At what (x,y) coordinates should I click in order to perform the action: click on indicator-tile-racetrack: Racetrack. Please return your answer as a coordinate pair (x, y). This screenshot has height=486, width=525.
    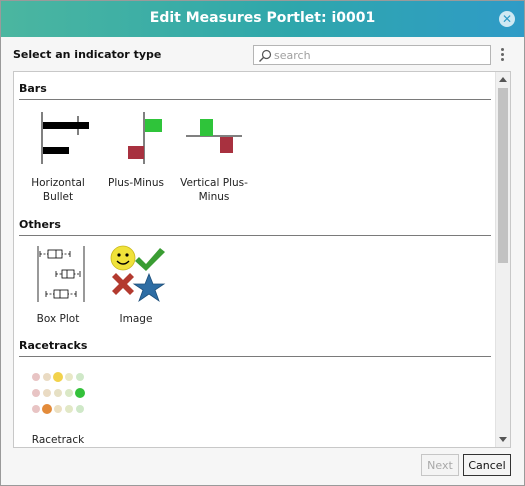
    Looking at the image, I should click on (58, 406).